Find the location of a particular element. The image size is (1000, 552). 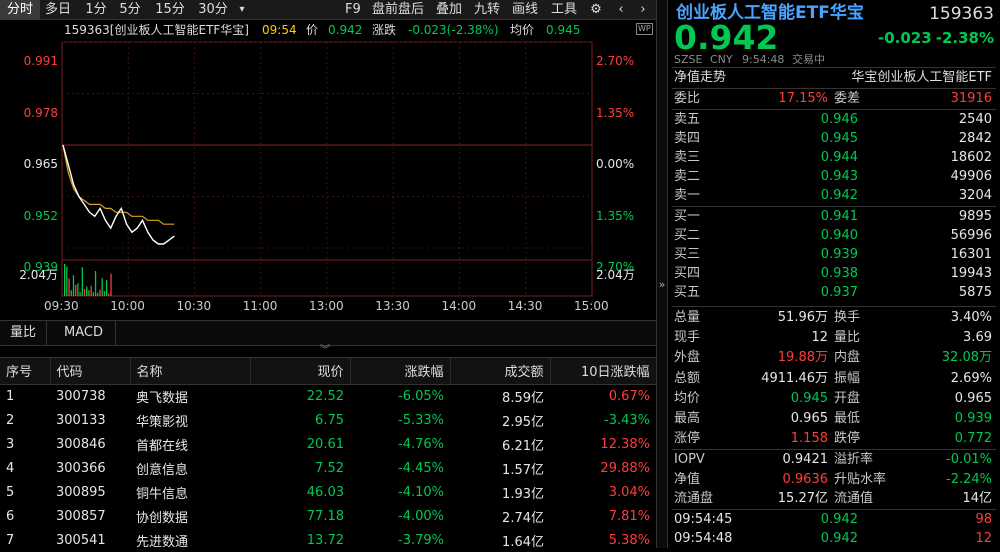

chart-info-avg-label: 均价 is located at coordinates (522, 30).